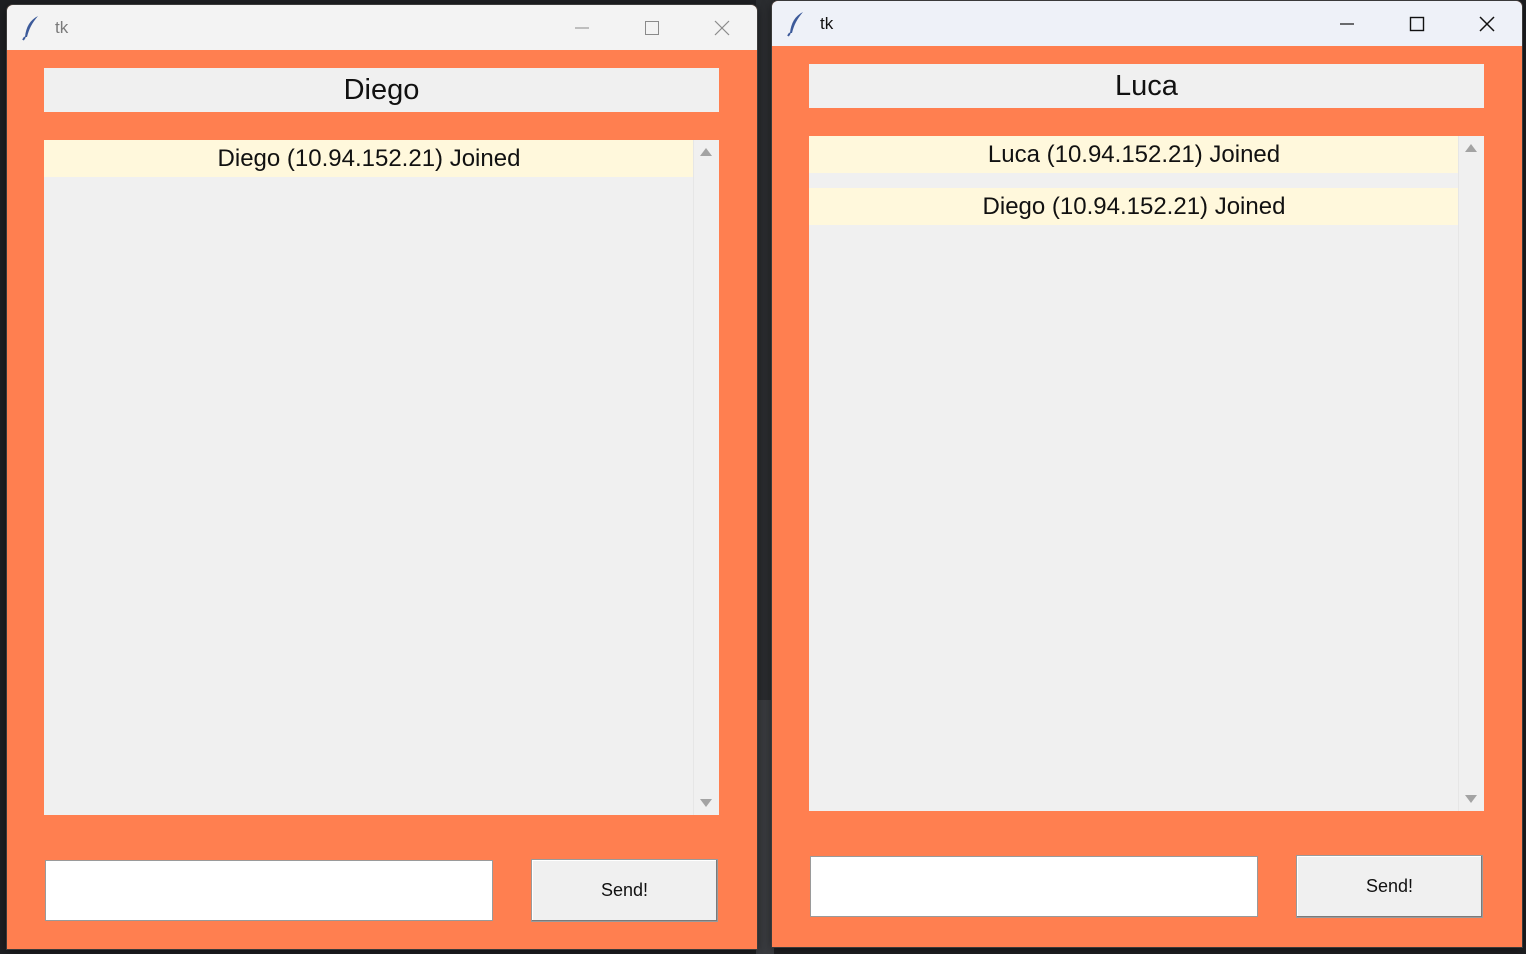 The width and height of the screenshot is (1526, 954). I want to click on list-item: Luca (10.94.152.21) Joined, so click(1134, 154).